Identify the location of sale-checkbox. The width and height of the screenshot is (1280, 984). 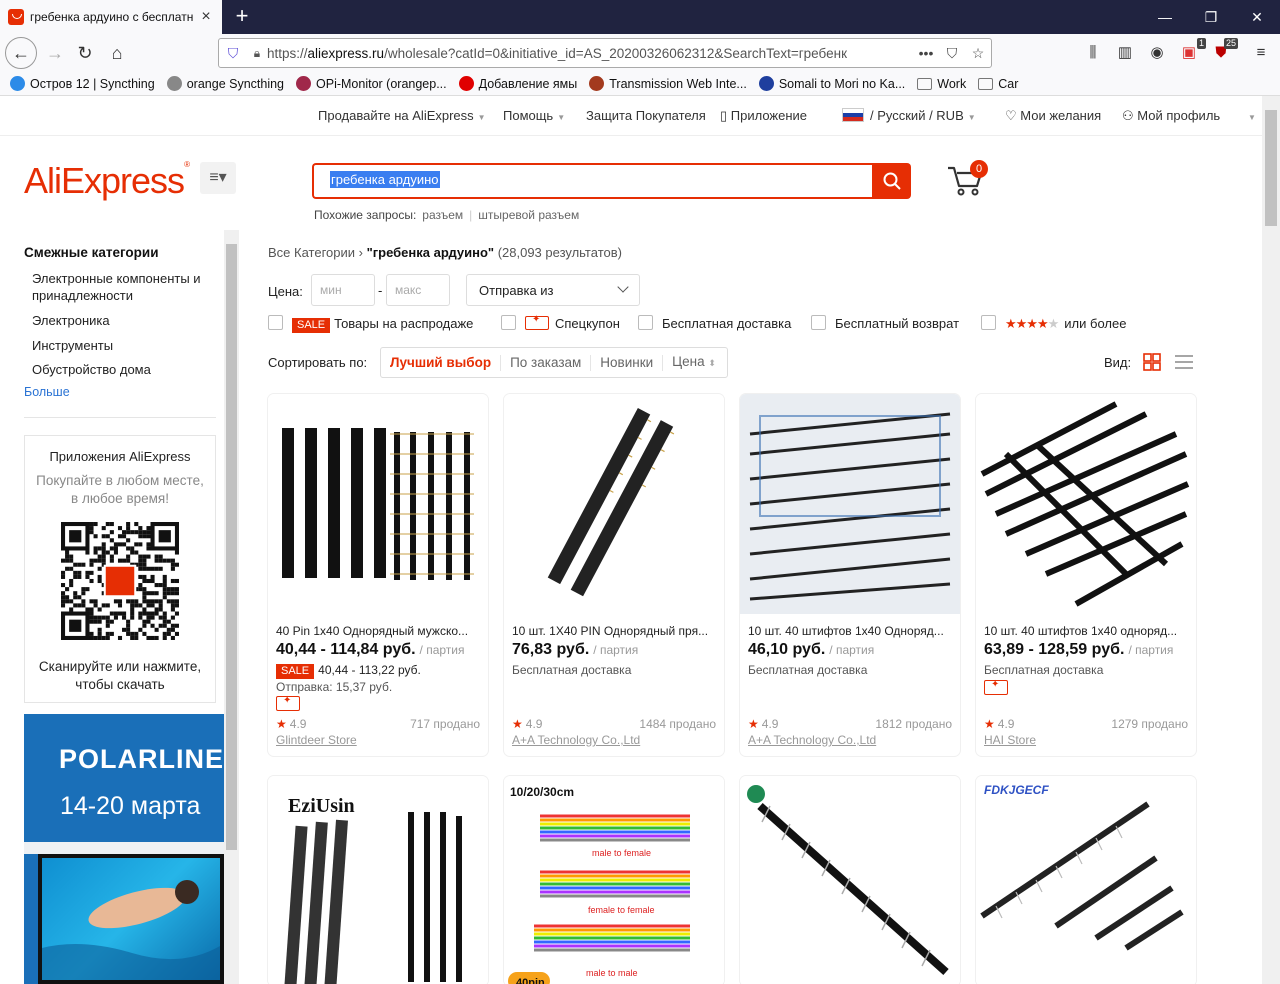
(275, 322).